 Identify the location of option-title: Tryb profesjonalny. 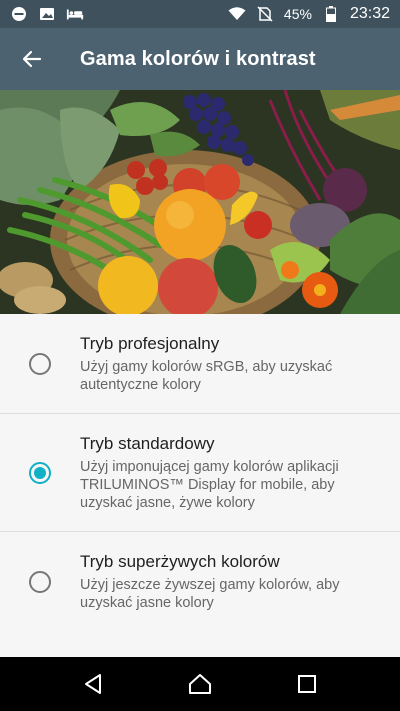
(150, 343).